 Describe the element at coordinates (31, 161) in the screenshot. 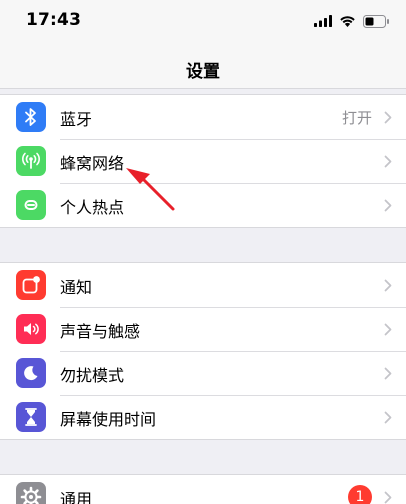

I see `cellular-antenna-icon` at that location.